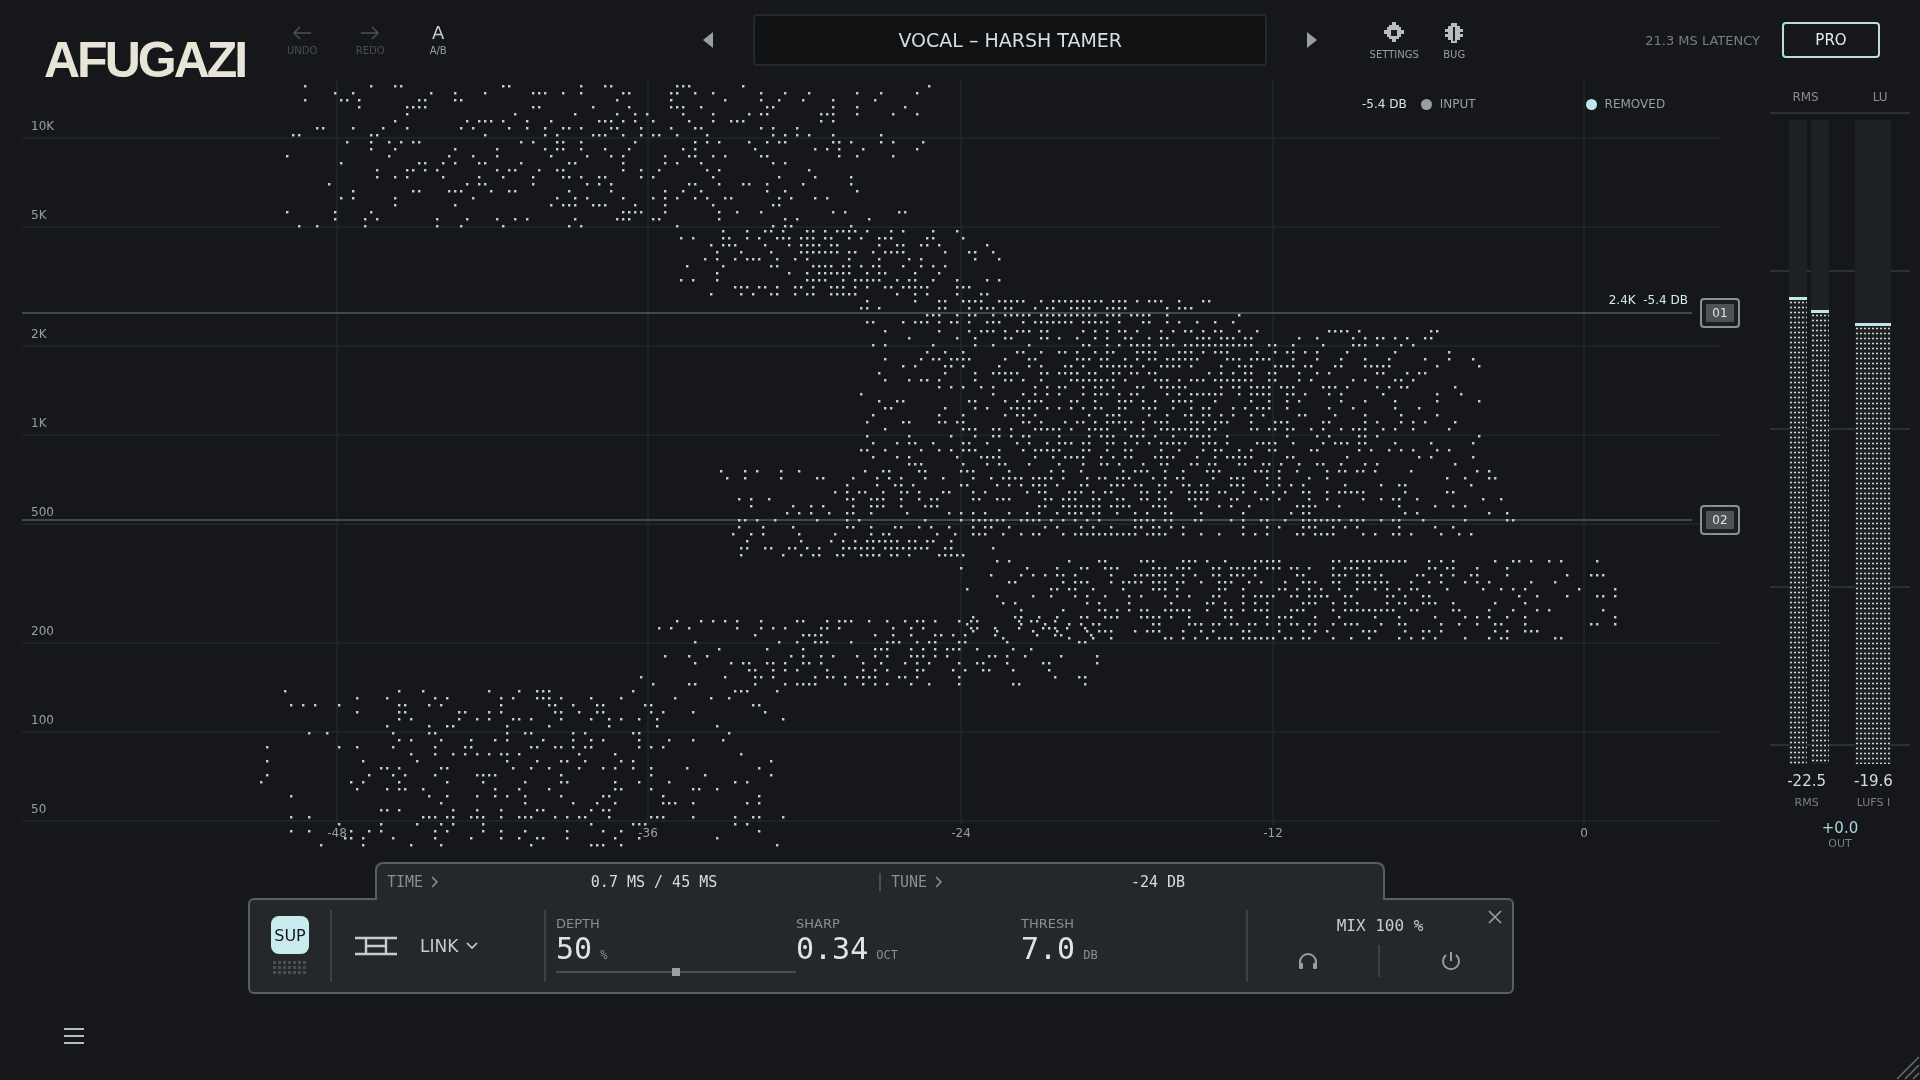 The height and width of the screenshot is (1080, 1920). Describe the element at coordinates (1720, 520) in the screenshot. I see `band-handle: 02` at that location.